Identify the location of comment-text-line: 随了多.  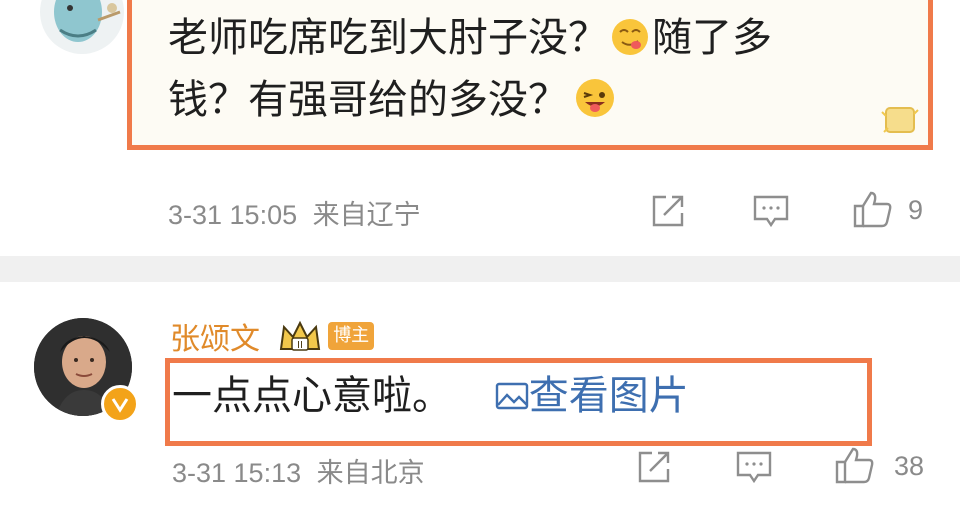
(712, 38).